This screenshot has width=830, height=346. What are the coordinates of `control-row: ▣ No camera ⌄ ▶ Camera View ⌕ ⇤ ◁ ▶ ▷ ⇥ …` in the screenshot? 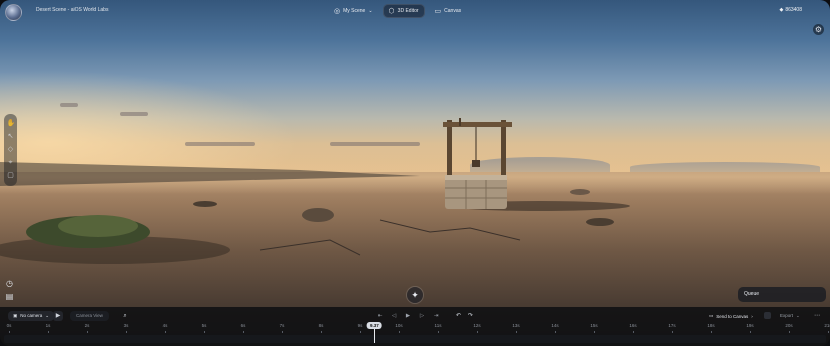 It's located at (415, 315).